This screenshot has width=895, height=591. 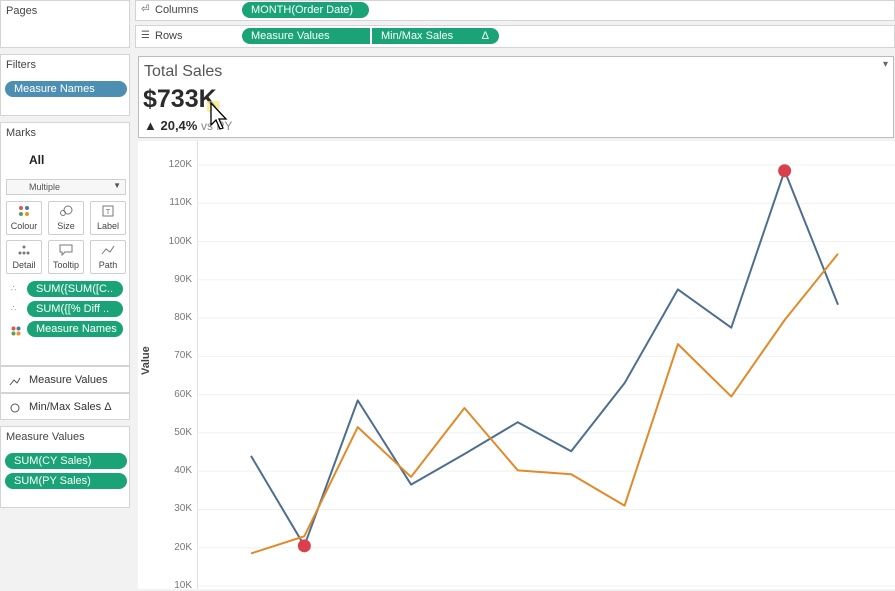 What do you see at coordinates (68, 380) in the screenshot?
I see `mark-layer-label: Measure Values` at bounding box center [68, 380].